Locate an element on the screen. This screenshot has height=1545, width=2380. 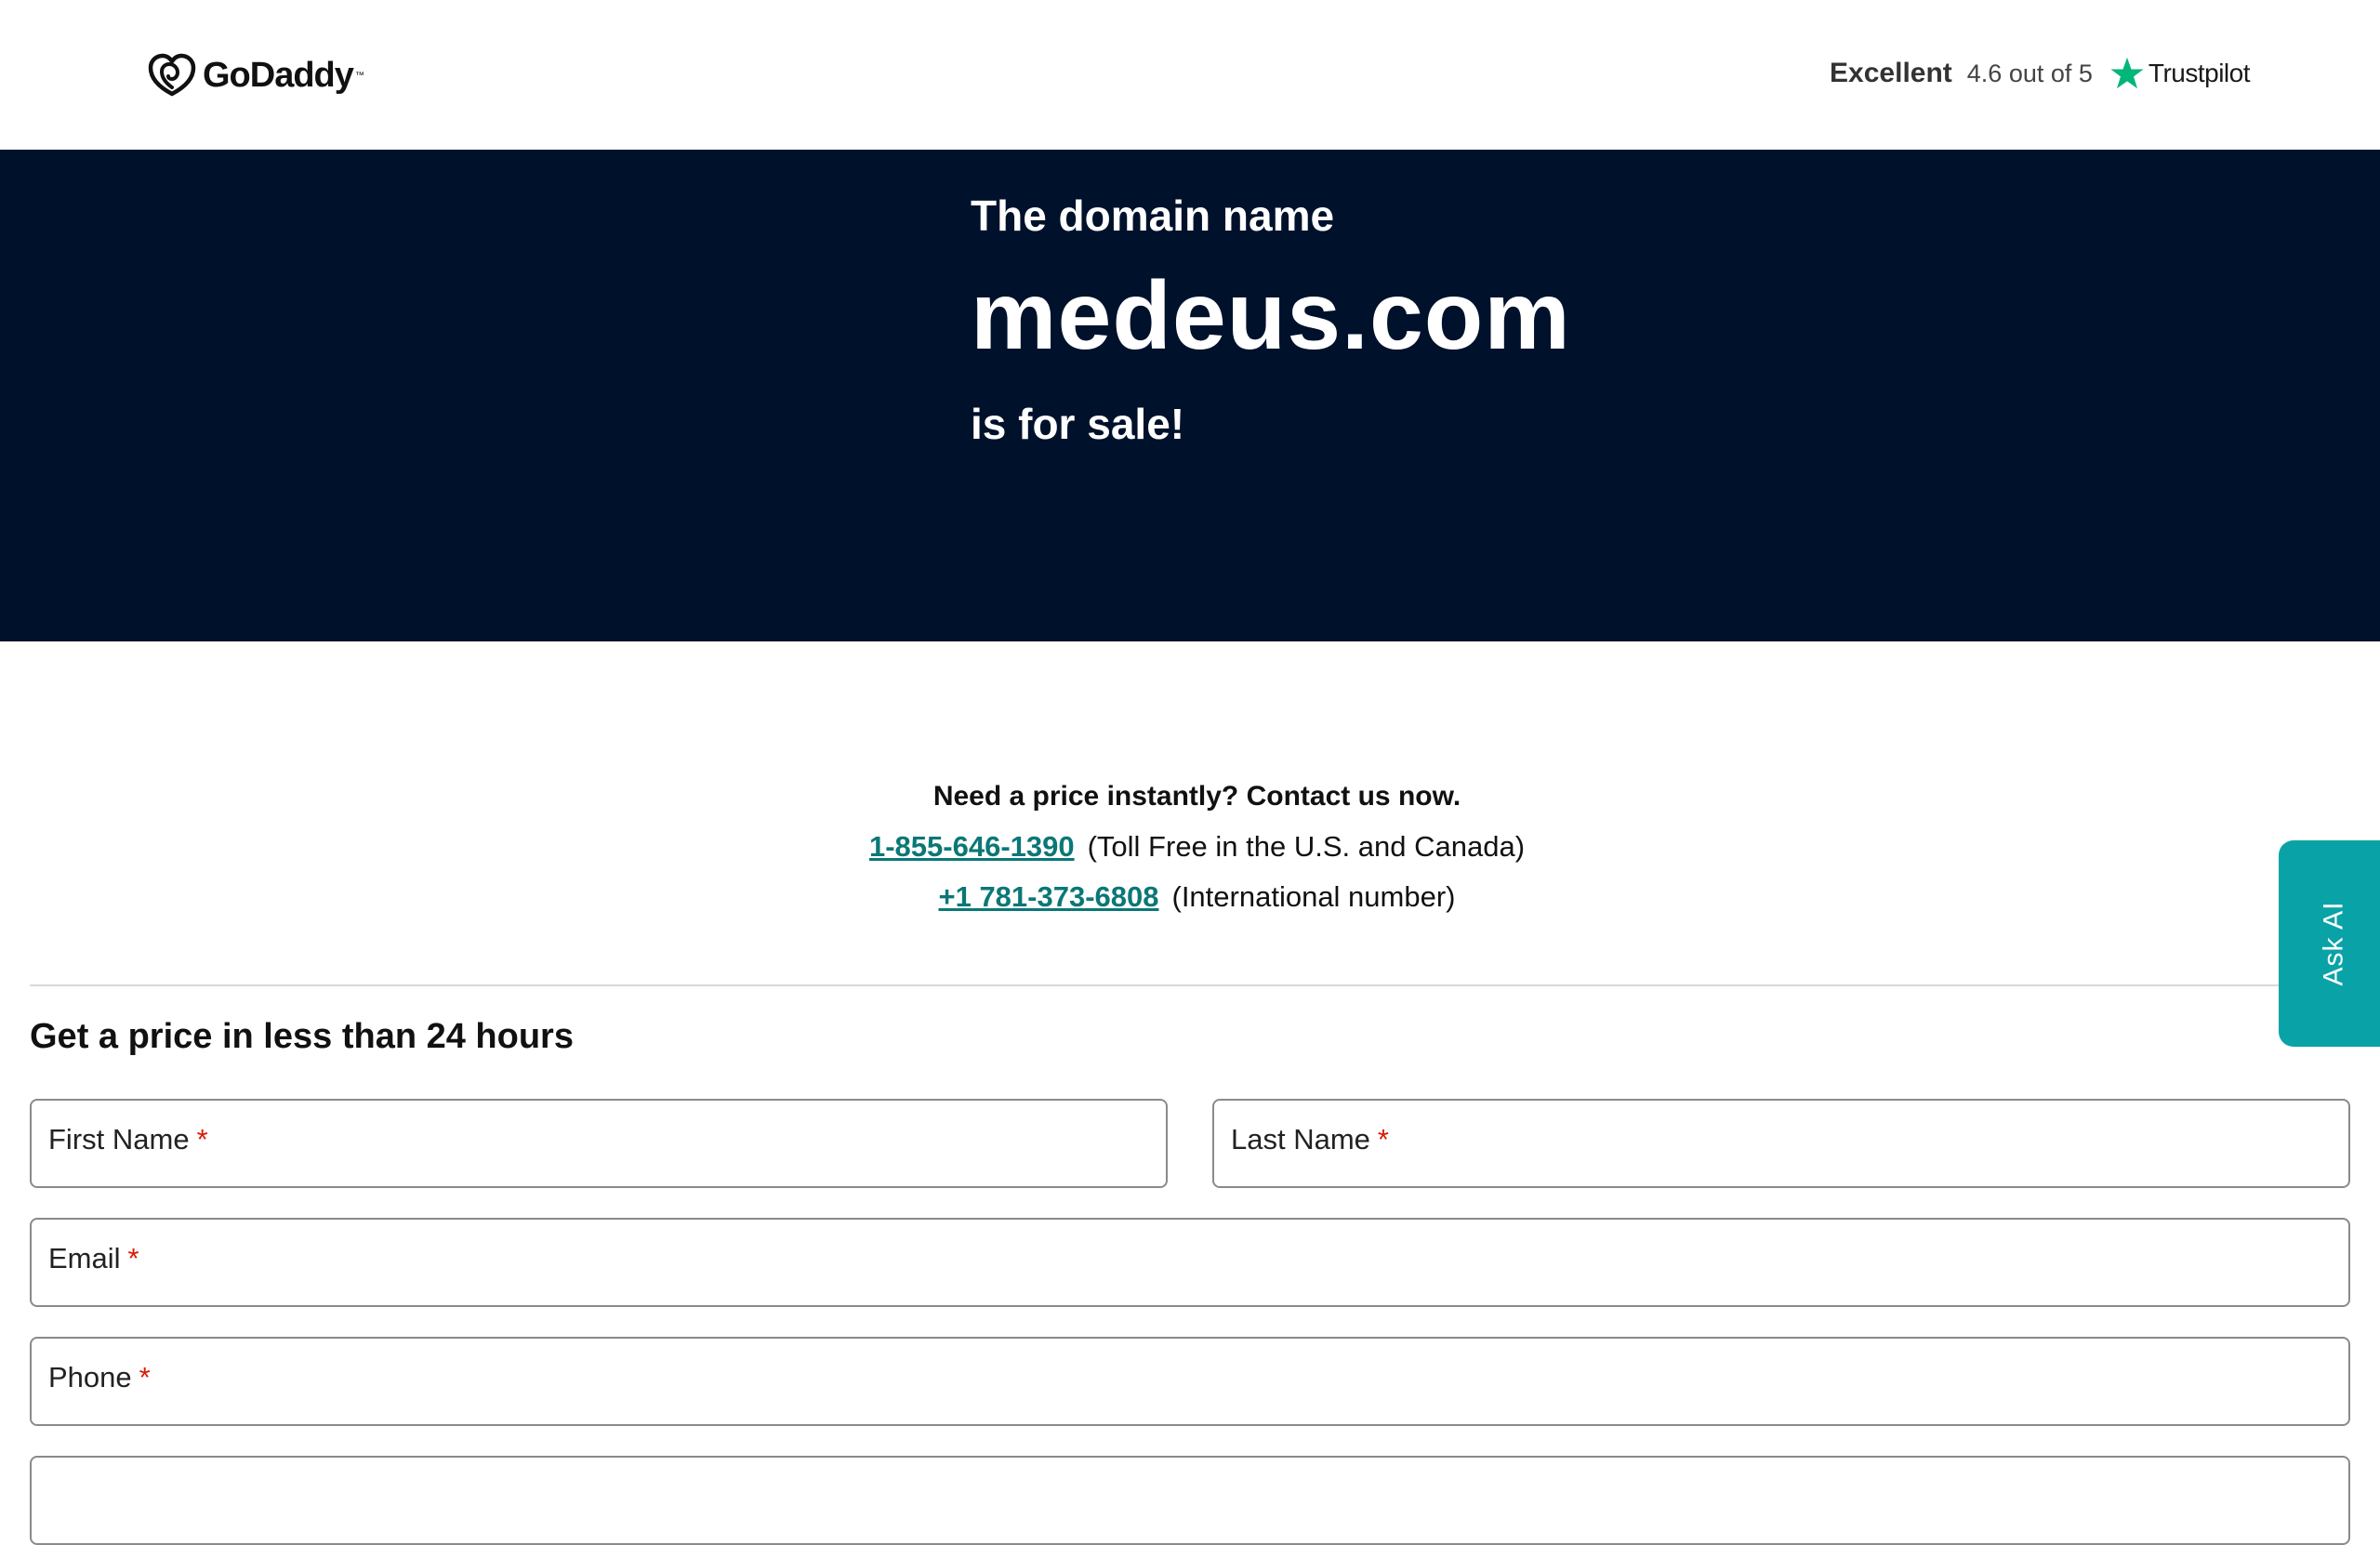
next-form-field is located at coordinates (1190, 1501).